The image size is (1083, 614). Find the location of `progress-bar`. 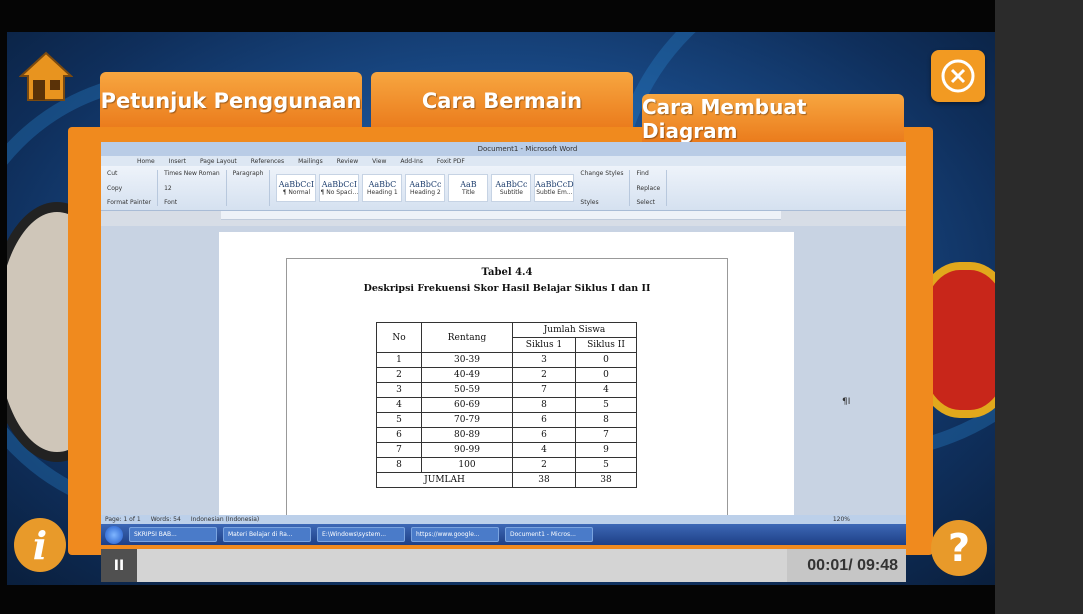

progress-bar is located at coordinates (462, 565).